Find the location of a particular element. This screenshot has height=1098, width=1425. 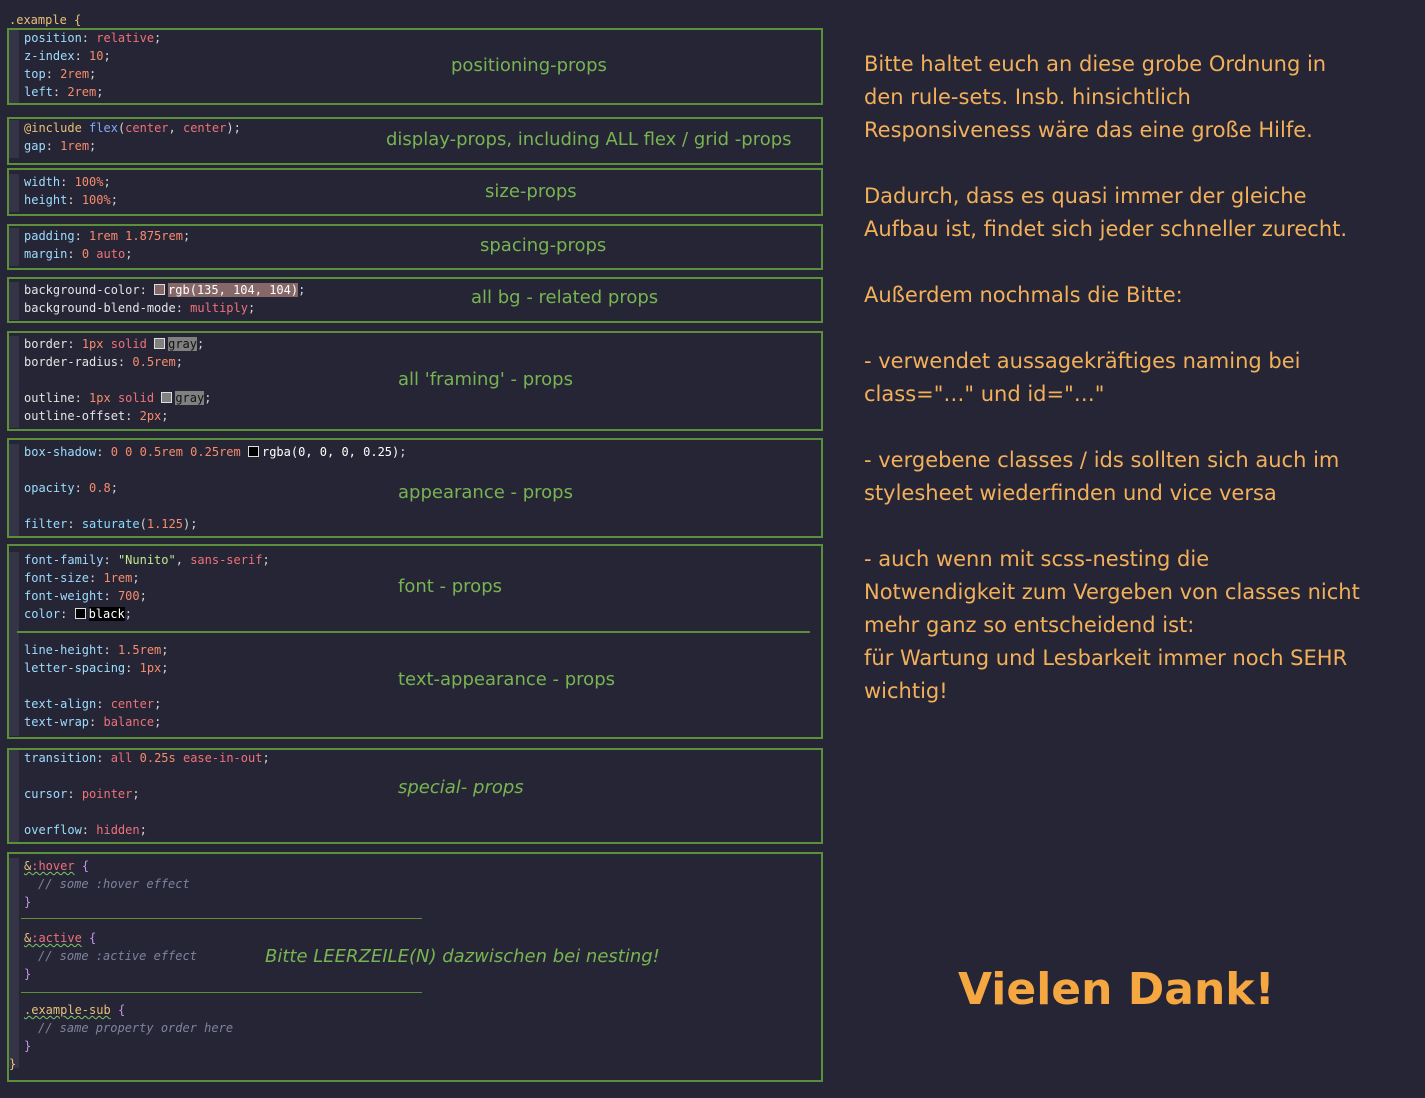

property: width is located at coordinates (42, 182).